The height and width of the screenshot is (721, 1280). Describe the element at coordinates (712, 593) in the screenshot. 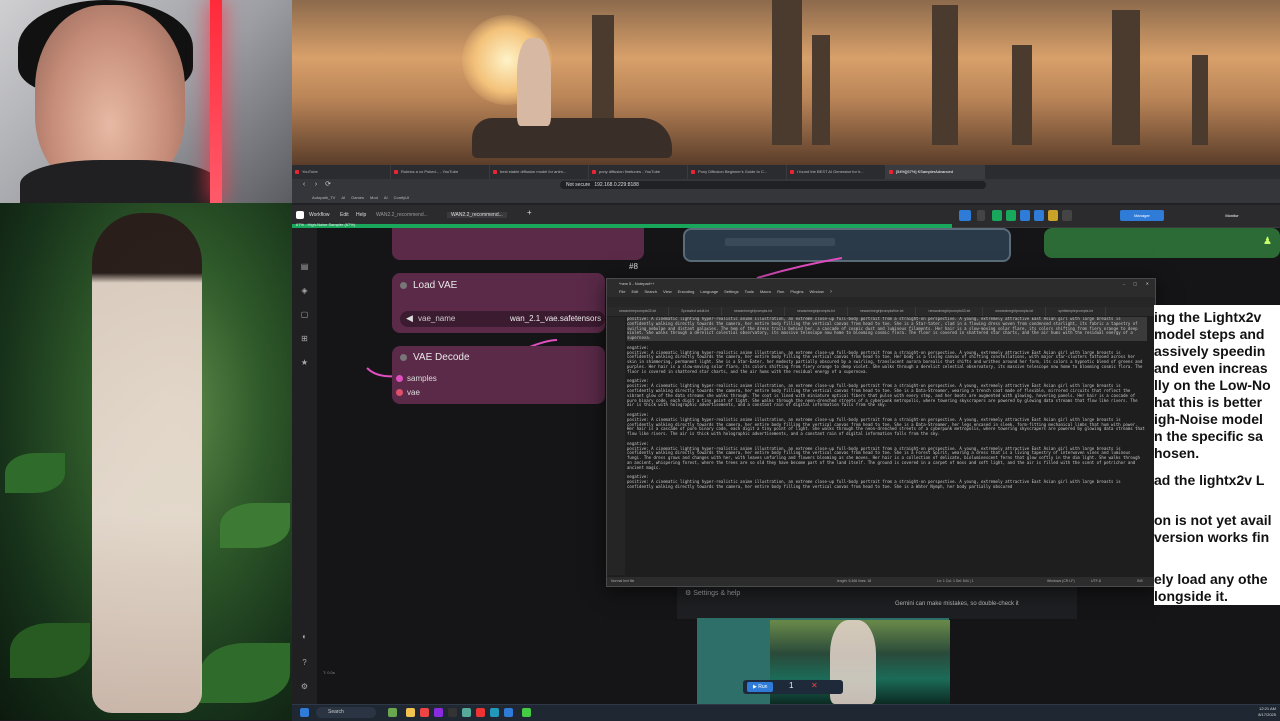

I see `settings-help-link: ⚙ Settings & help` at that location.